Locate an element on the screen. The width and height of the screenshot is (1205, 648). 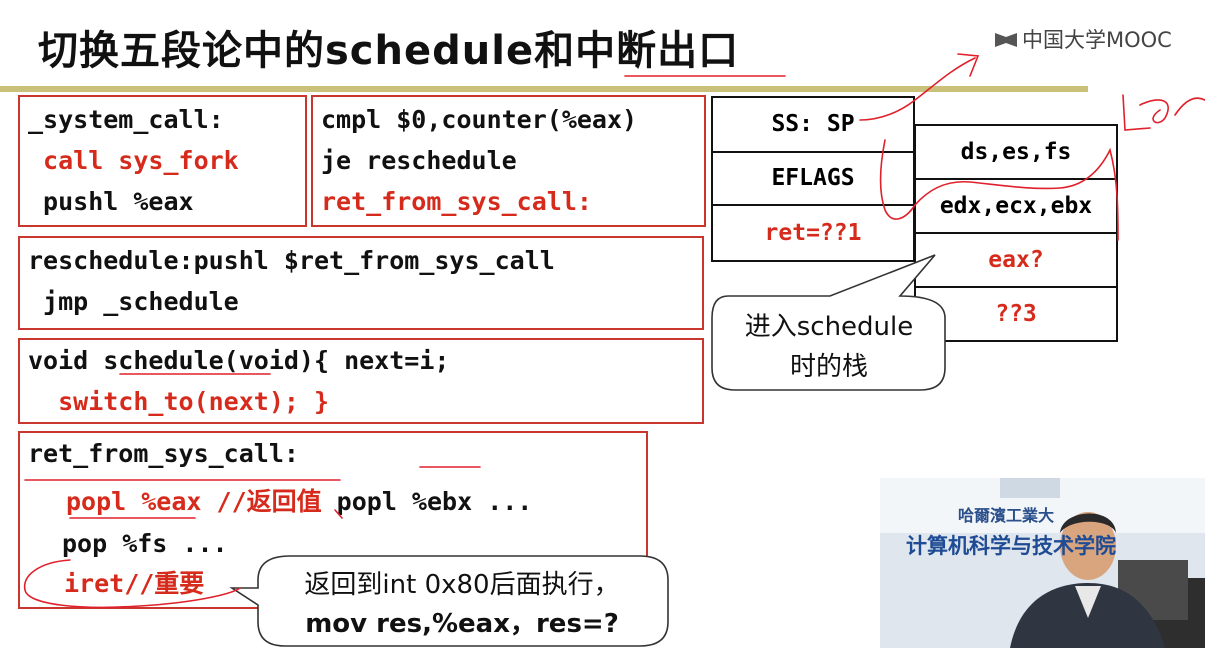
schedule-callout-line2: 时的栈 is located at coordinates (828, 367).